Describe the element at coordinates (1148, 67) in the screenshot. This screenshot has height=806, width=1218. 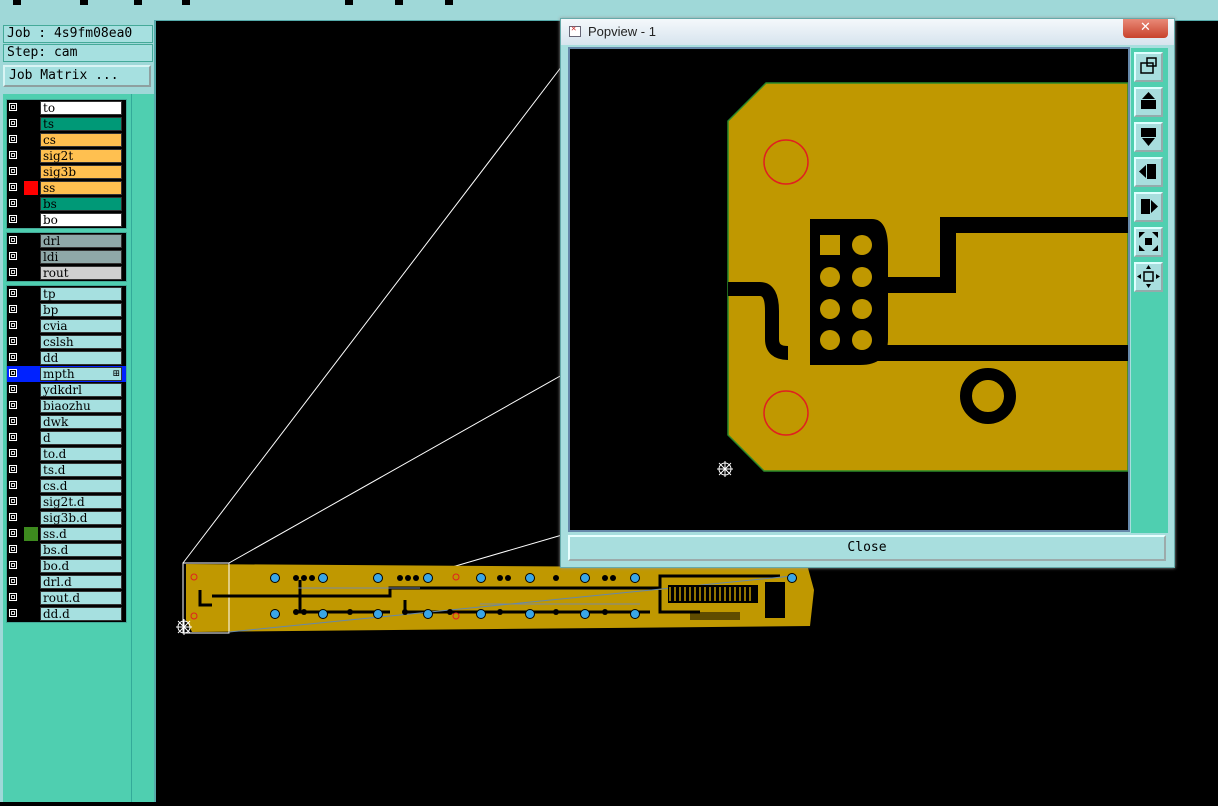
I see `zoom-fit-button` at that location.